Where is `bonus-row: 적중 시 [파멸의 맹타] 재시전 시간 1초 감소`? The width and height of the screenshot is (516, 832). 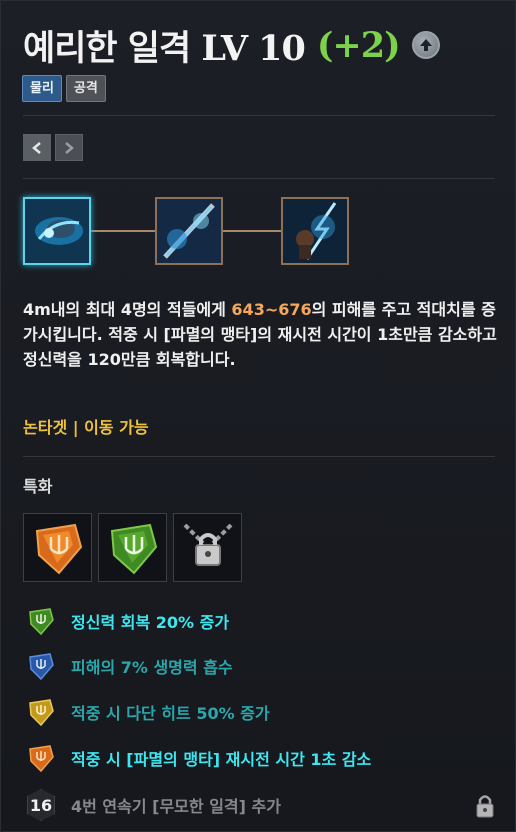 bonus-row: 적중 시 [파멸의 맹타] 재시전 시간 1초 감소 is located at coordinates (259, 758).